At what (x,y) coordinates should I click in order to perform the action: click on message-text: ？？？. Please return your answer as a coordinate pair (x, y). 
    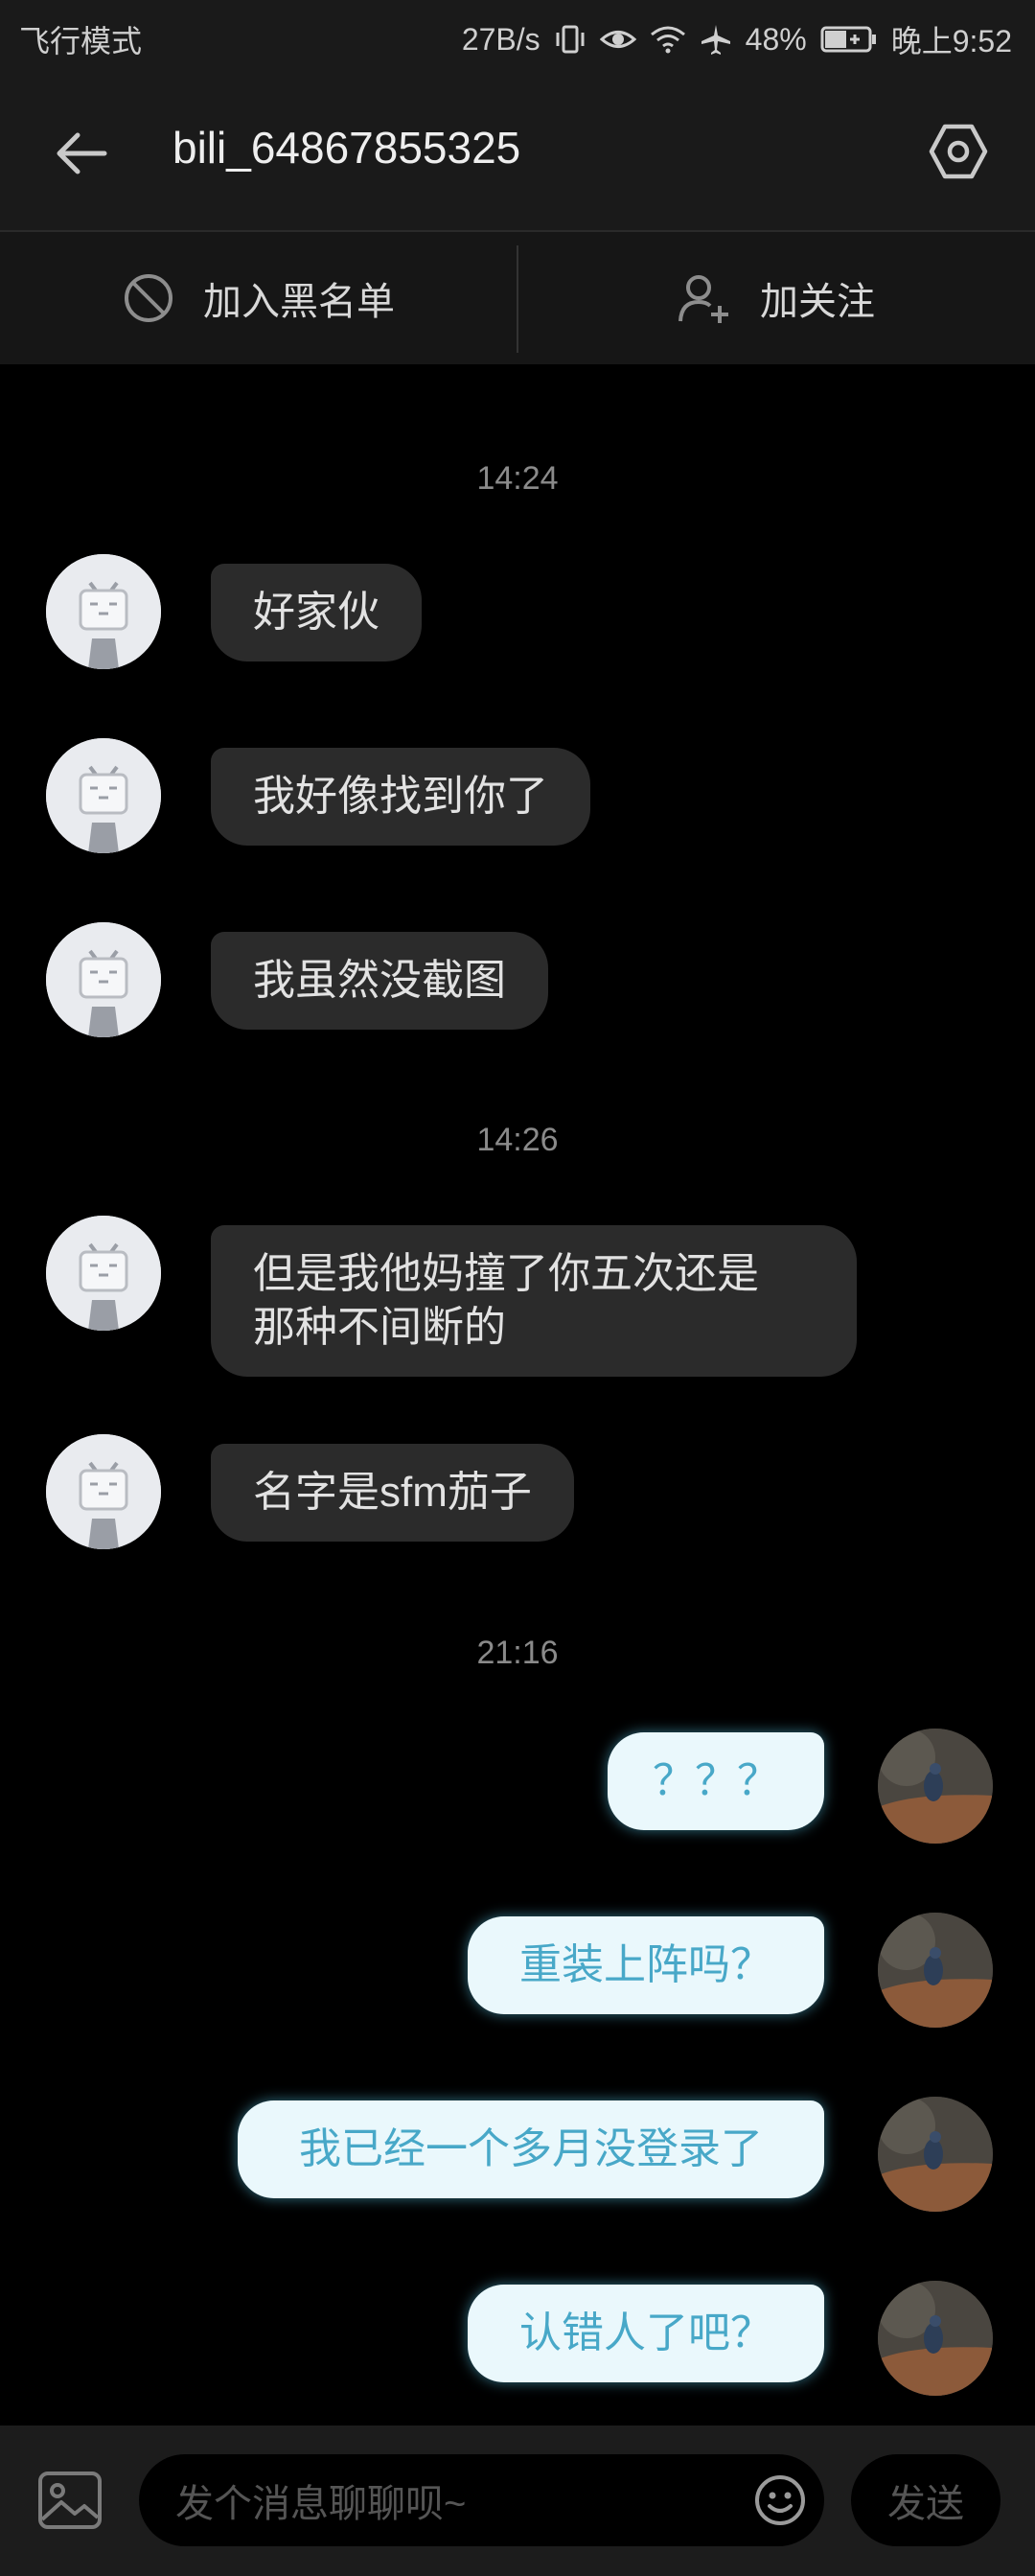
    Looking at the image, I should click on (716, 1780).